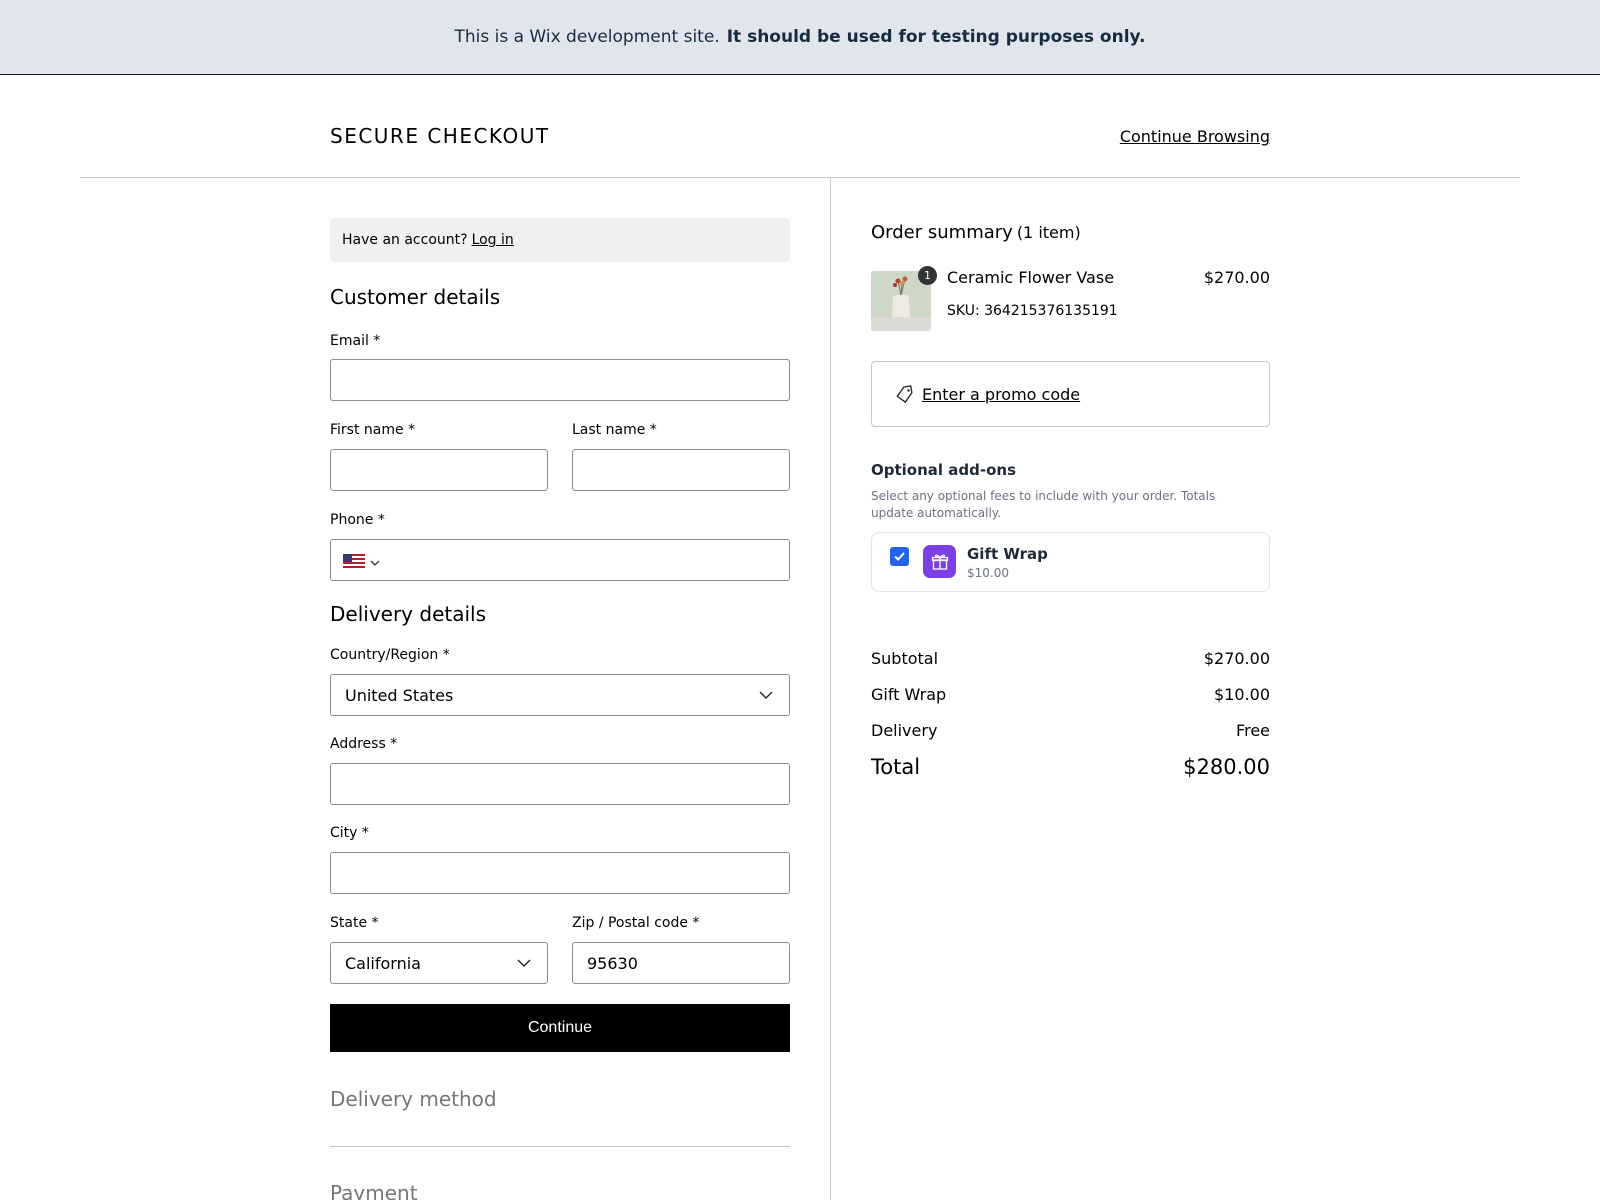 Image resolution: width=1600 pixels, height=1200 pixels. What do you see at coordinates (636, 923) in the screenshot?
I see `zip-label: Zip / Postal code *` at bounding box center [636, 923].